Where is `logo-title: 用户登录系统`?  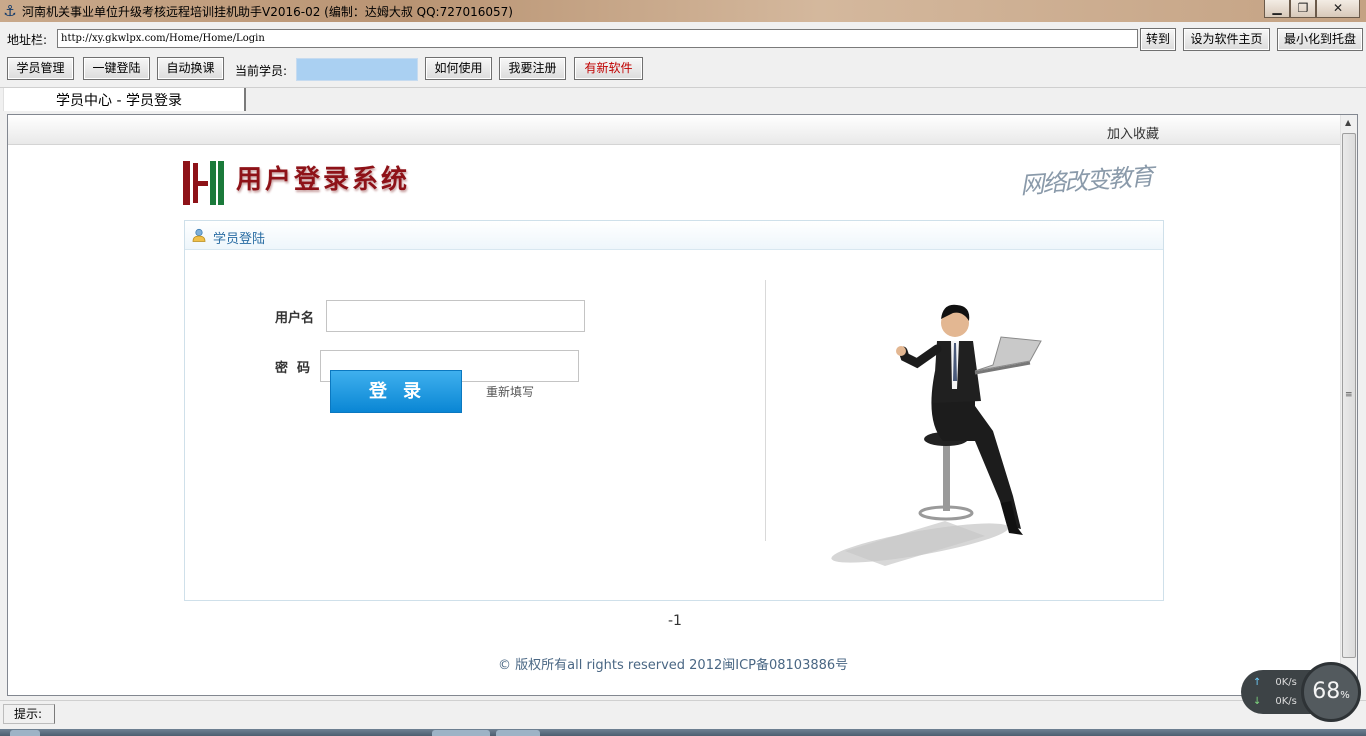 logo-title: 用户登录系统 is located at coordinates (323, 180).